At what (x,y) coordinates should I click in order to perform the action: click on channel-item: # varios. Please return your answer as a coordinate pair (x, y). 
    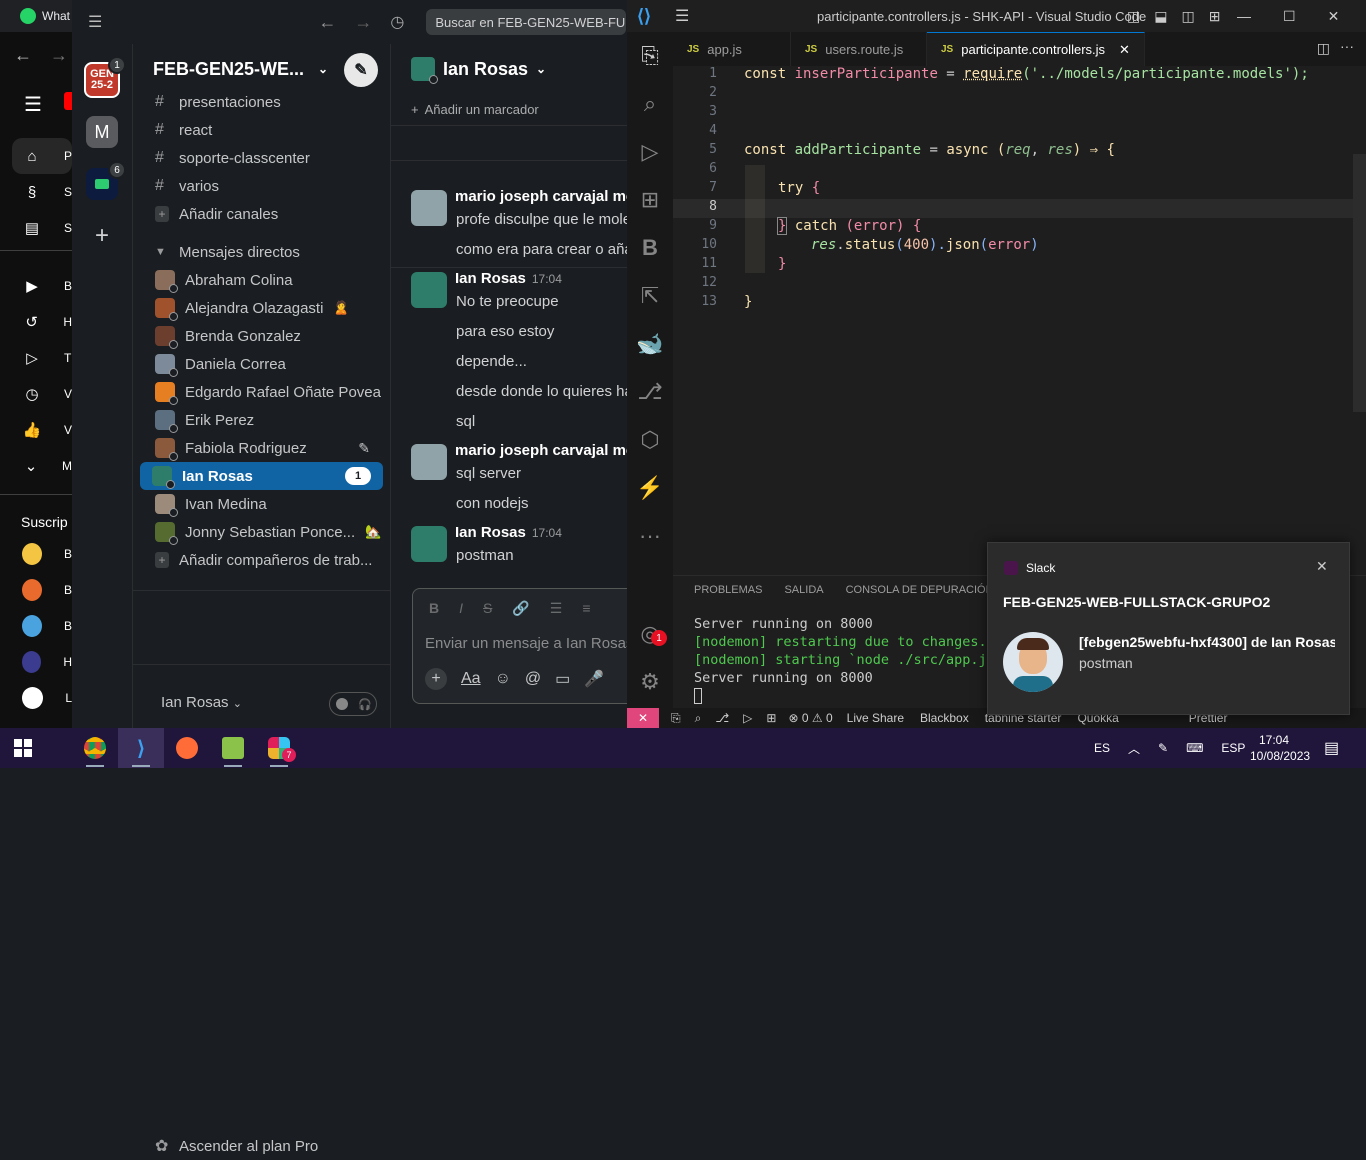
    Looking at the image, I should click on (261, 186).